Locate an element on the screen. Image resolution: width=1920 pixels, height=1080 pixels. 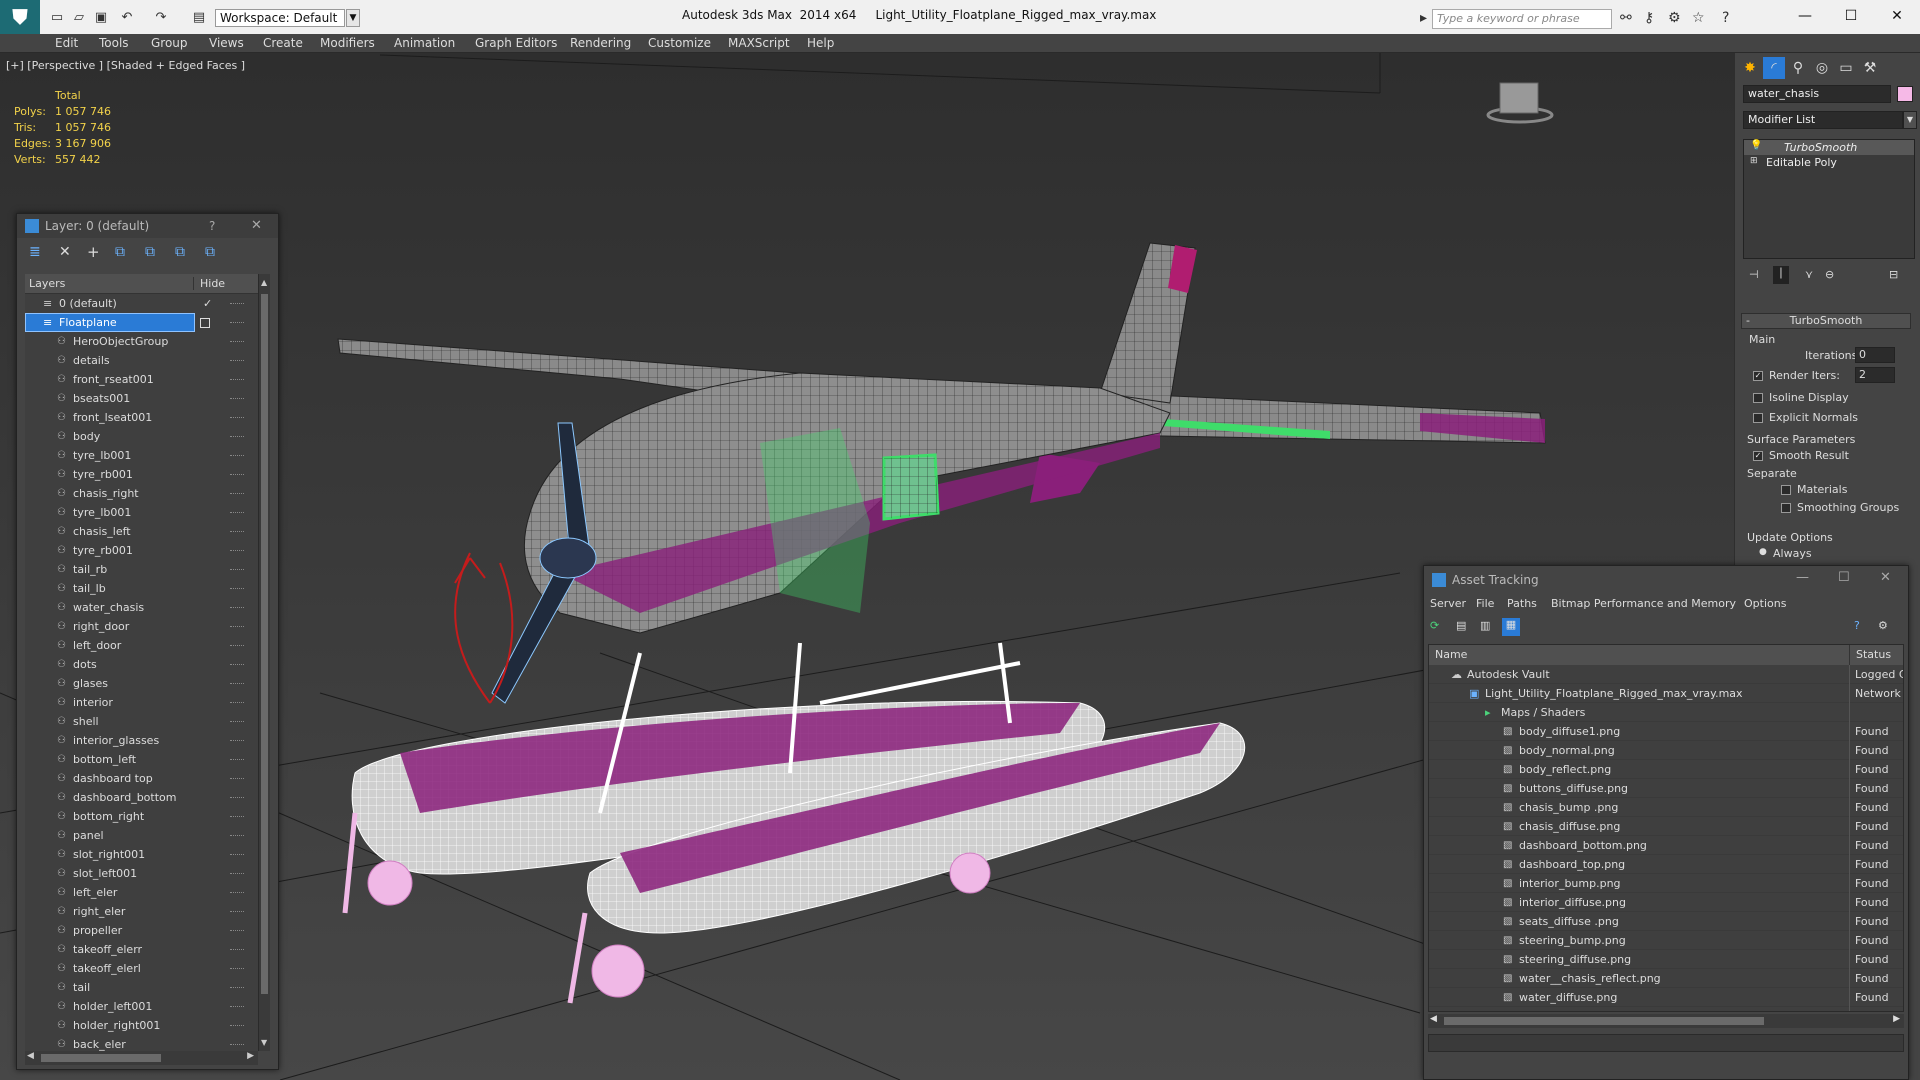
menu-rendering: Rendering is located at coordinates (600, 43).